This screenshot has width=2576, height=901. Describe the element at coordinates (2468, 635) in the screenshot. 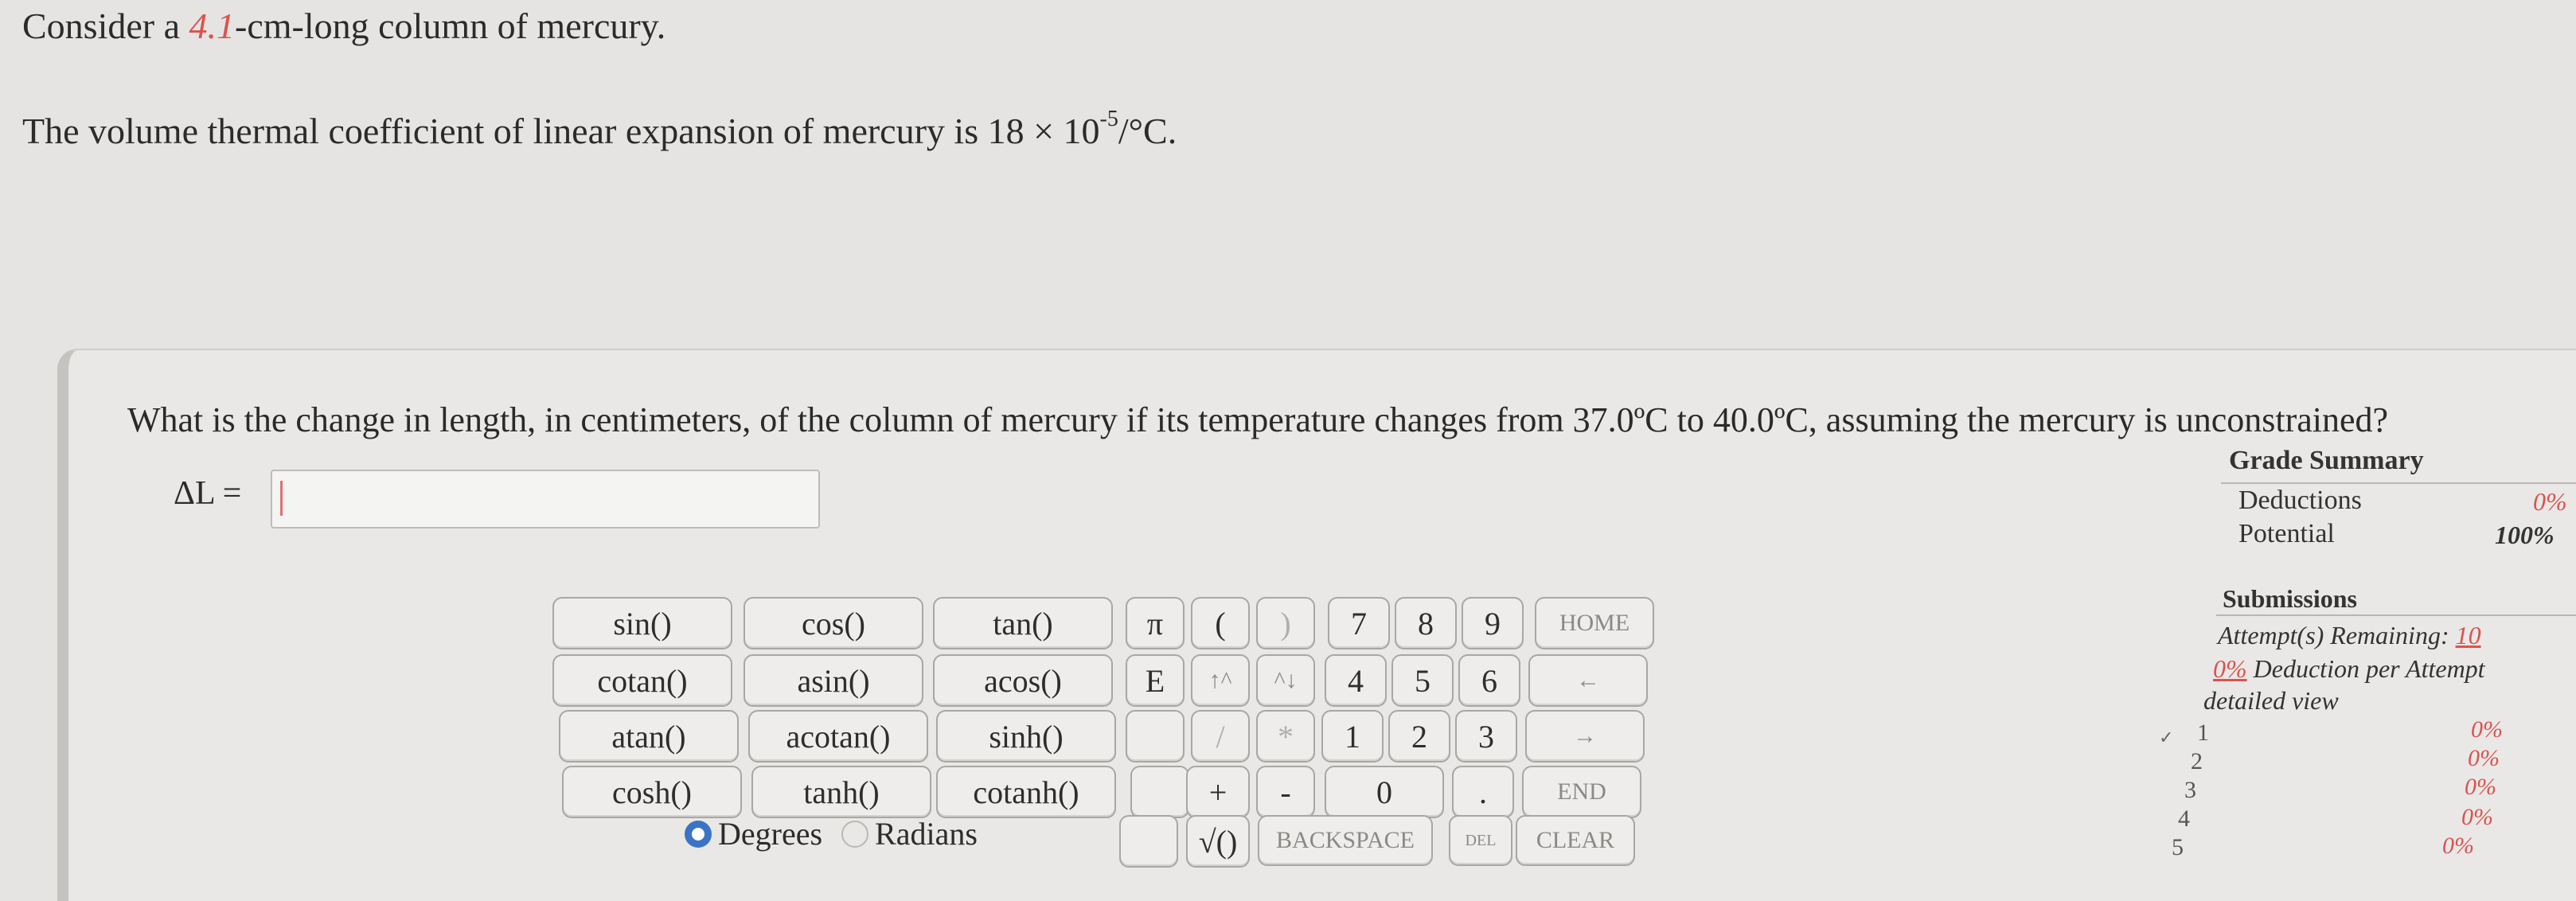

I see `attempts-value: 10` at that location.